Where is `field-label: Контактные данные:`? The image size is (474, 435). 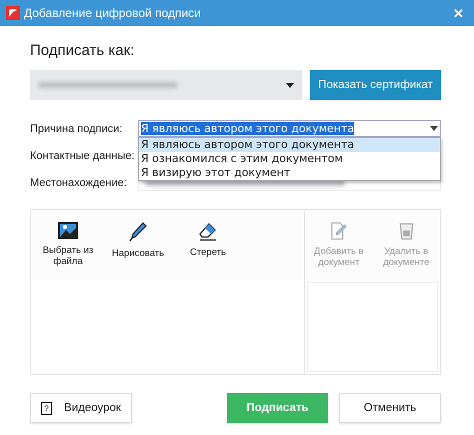 field-label: Контактные данные: is located at coordinates (83, 156).